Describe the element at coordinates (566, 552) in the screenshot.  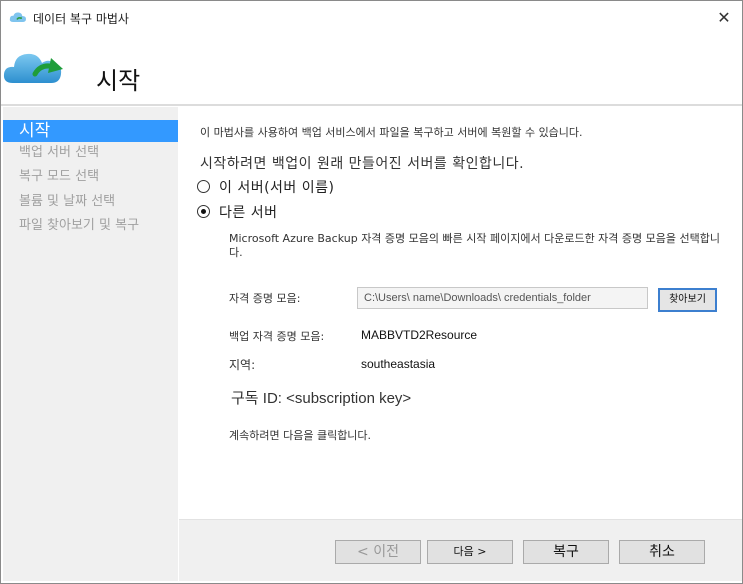
I see `recover-button: 복구` at that location.